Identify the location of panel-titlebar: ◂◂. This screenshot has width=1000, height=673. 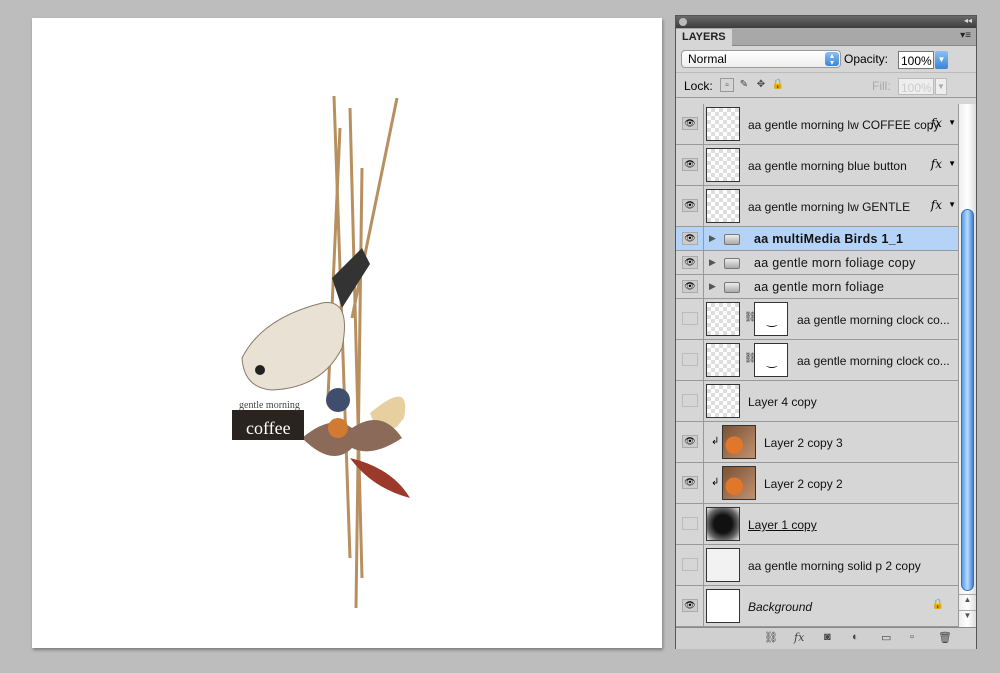
(826, 22).